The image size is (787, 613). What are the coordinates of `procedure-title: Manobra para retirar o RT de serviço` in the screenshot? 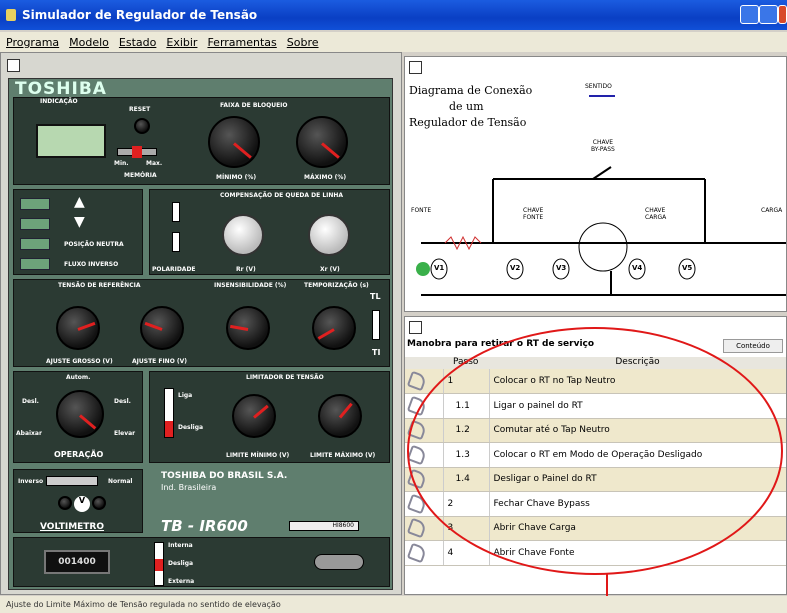 It's located at (501, 344).